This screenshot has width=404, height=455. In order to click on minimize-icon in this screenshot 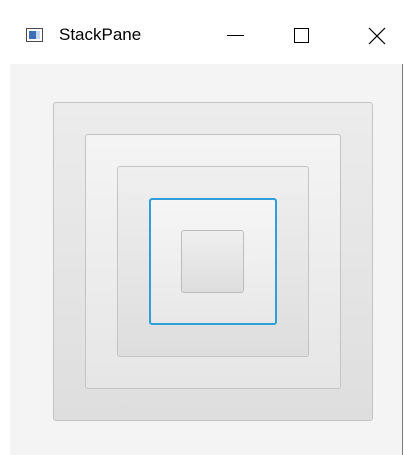, I will do `click(235, 35)`.